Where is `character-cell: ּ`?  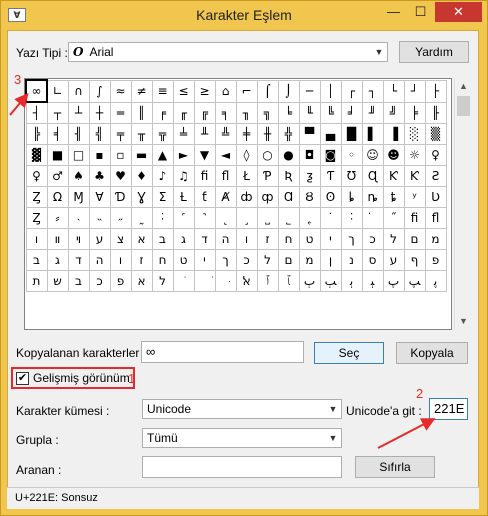
character-cell: ּ is located at coordinates (225, 281).